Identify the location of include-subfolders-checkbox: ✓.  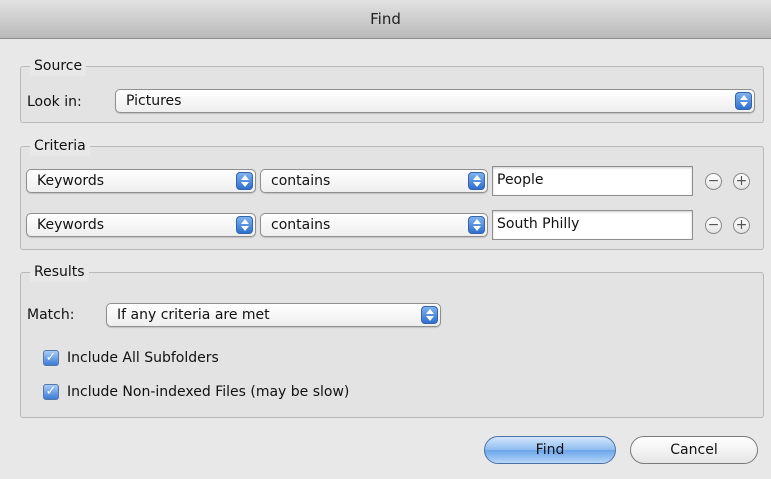
(51, 358).